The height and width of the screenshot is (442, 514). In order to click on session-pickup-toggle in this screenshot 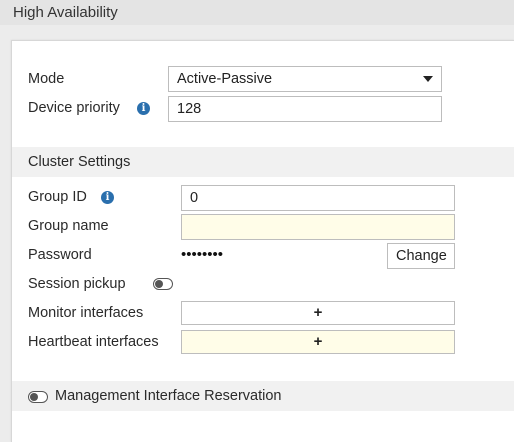, I will do `click(163, 284)`.